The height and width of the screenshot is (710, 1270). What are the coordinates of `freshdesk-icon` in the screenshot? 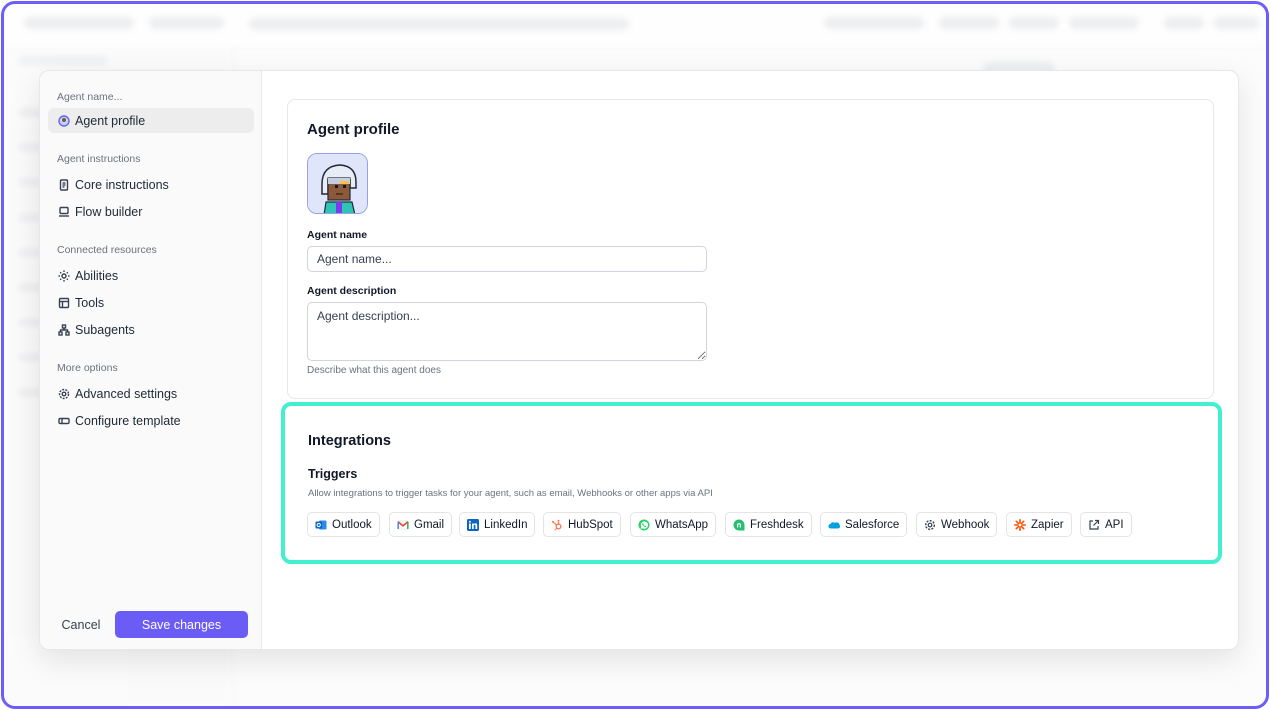 It's located at (739, 525).